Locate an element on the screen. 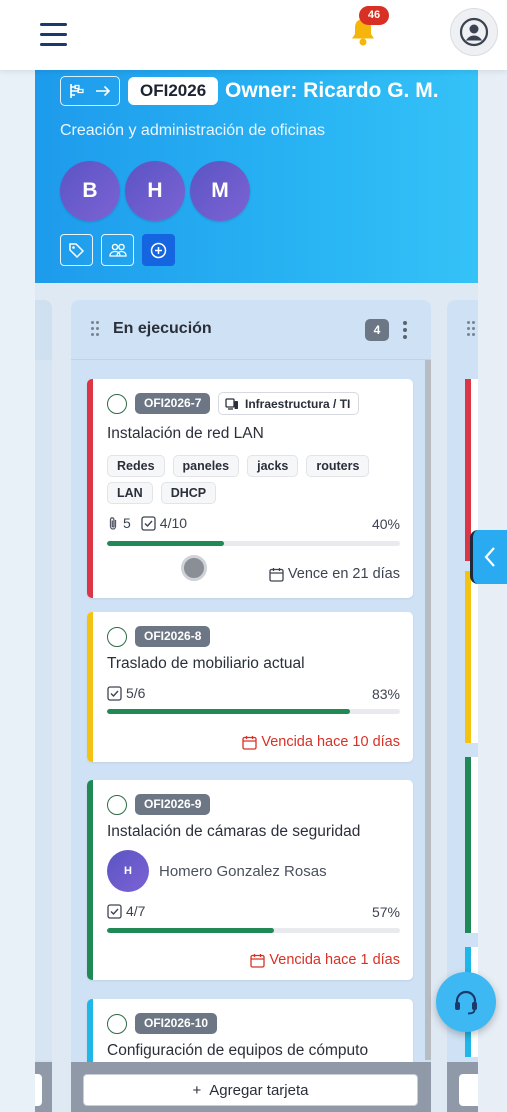  help-button is located at coordinates (466, 1002).